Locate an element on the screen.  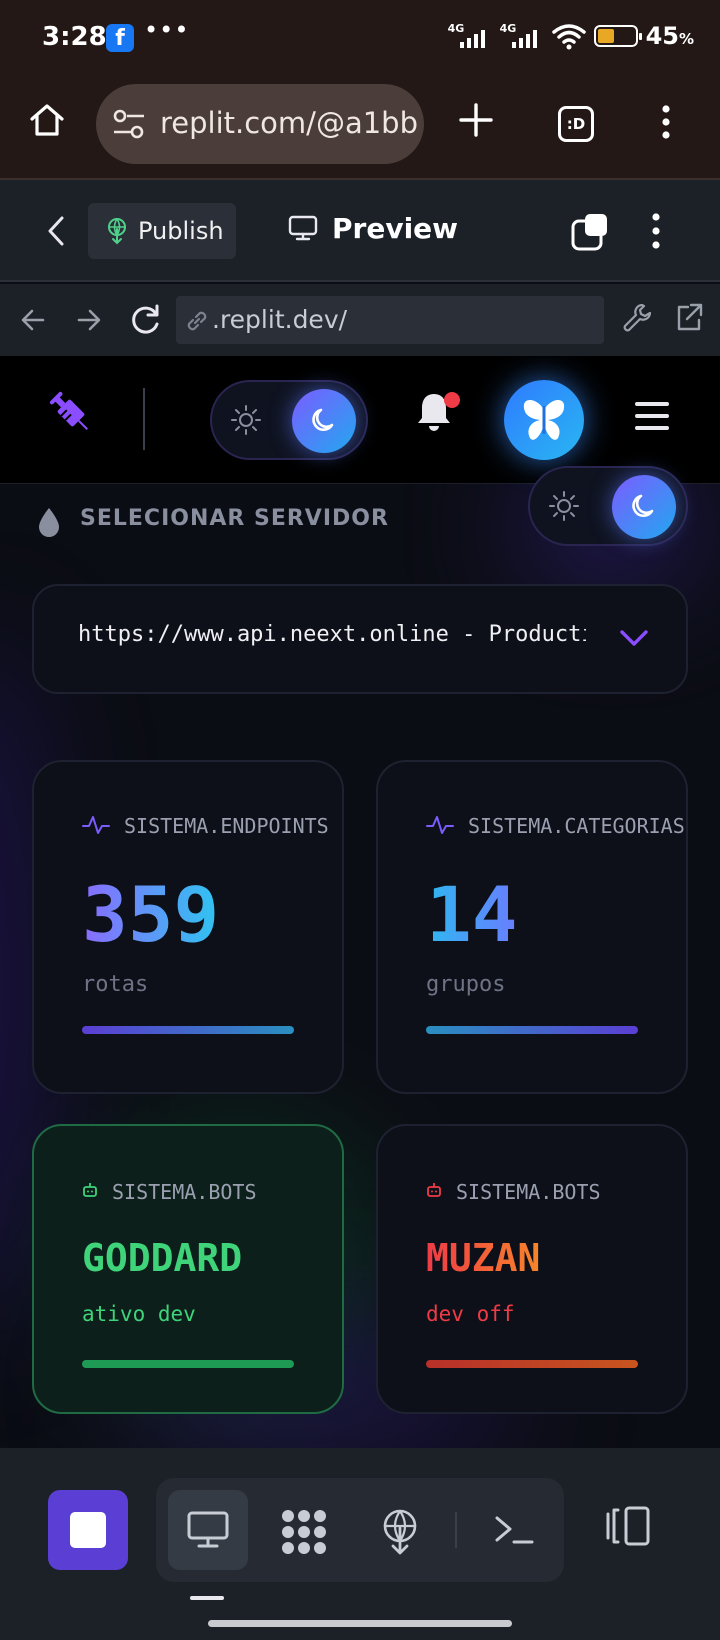
workflows-icon is located at coordinates (304, 1532).